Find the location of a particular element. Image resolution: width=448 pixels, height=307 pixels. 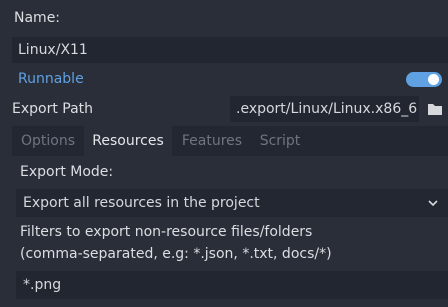

tab-options: Options is located at coordinates (48, 141).